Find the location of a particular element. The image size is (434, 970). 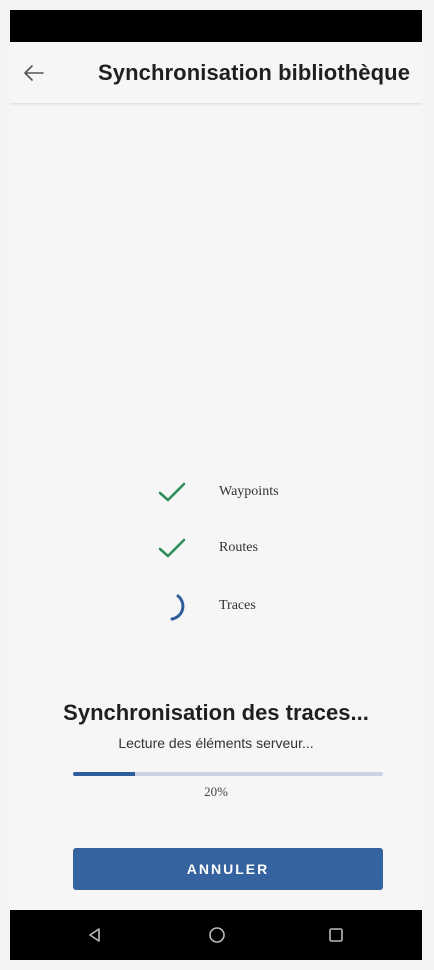

page-title: Synchronisation bibliothèque is located at coordinates (254, 72).